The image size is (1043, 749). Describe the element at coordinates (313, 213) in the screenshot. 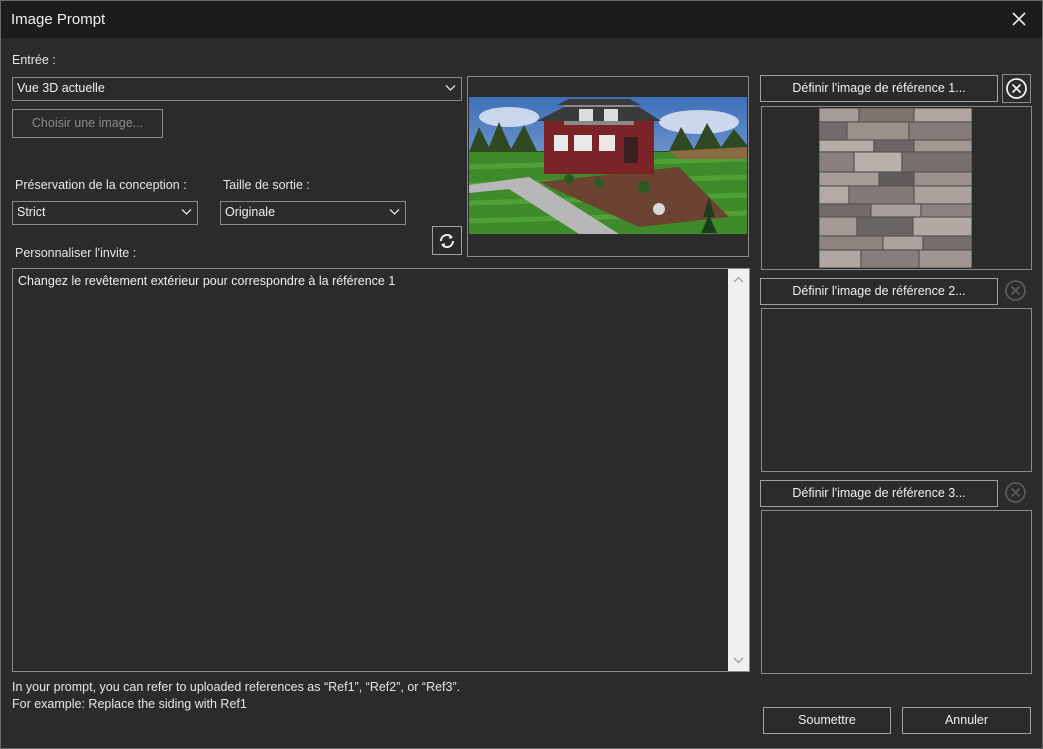

I see `output-size-select: Originale` at that location.